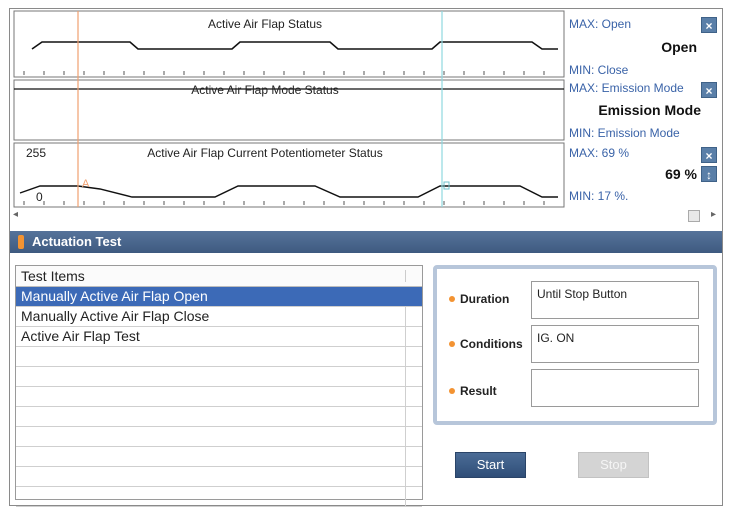 This screenshot has height=514, width=735. What do you see at coordinates (615, 300) in the screenshot?
I see `duration-field: Until Stop Button` at bounding box center [615, 300].